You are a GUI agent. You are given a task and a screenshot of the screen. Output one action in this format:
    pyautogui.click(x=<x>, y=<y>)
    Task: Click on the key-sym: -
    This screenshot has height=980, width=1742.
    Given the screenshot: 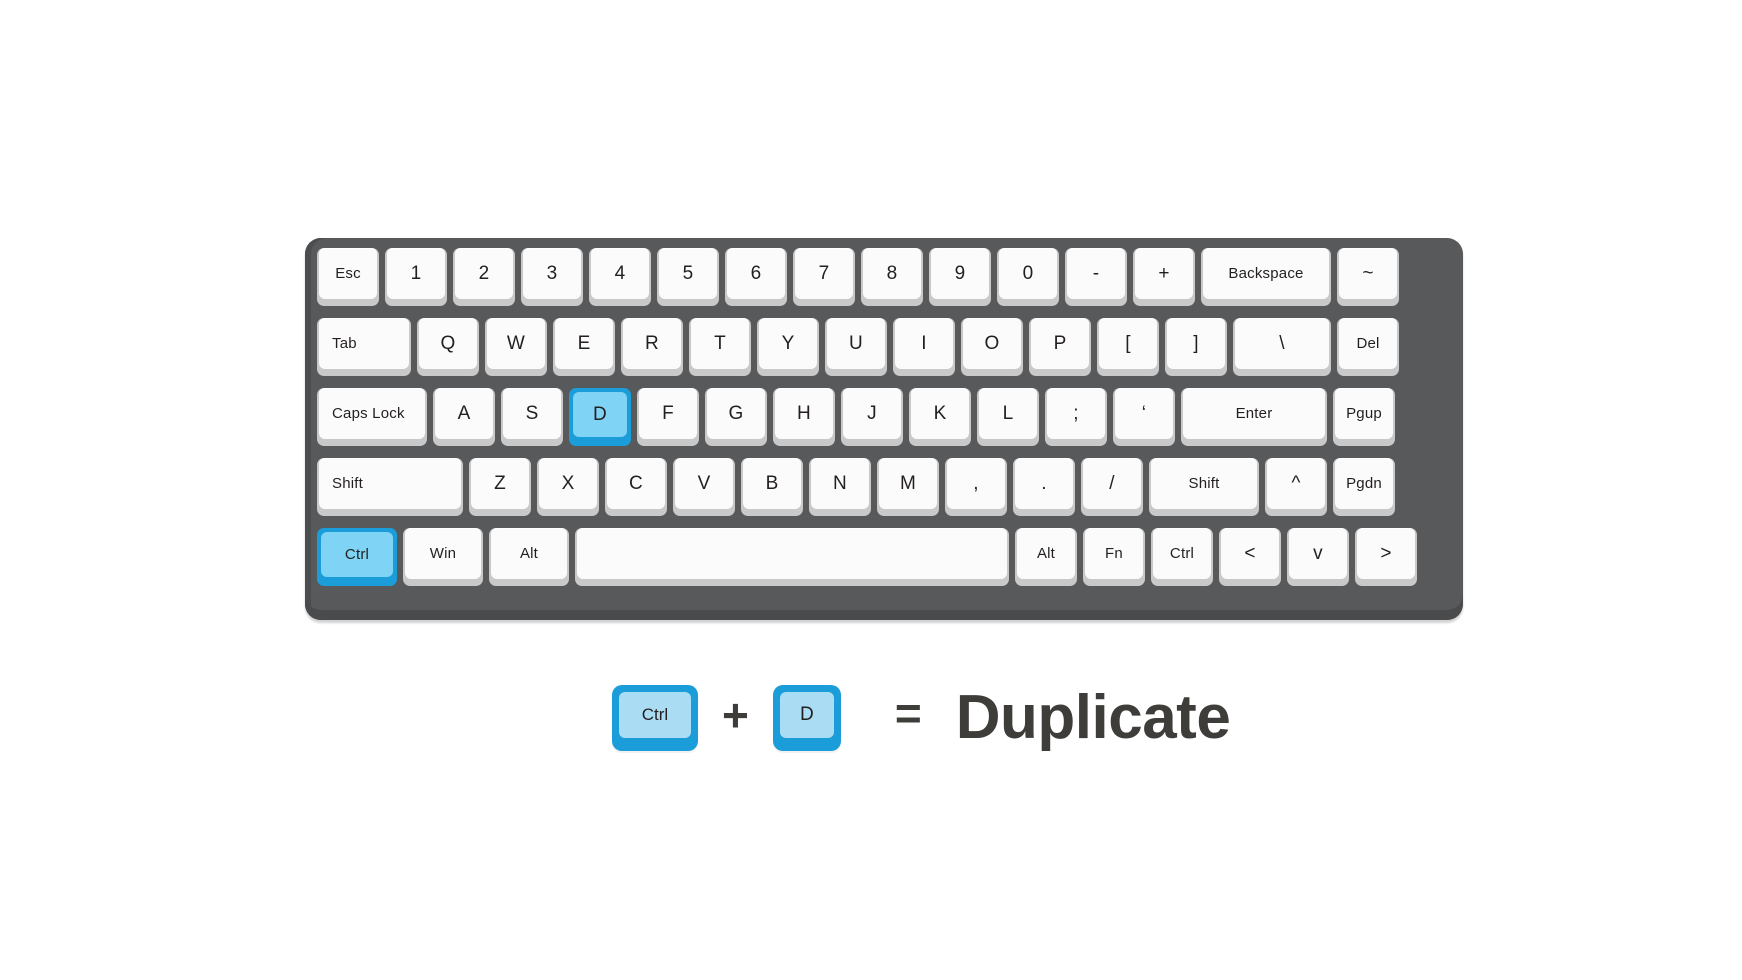 What is the action you would take?
    pyautogui.click(x=1096, y=277)
    